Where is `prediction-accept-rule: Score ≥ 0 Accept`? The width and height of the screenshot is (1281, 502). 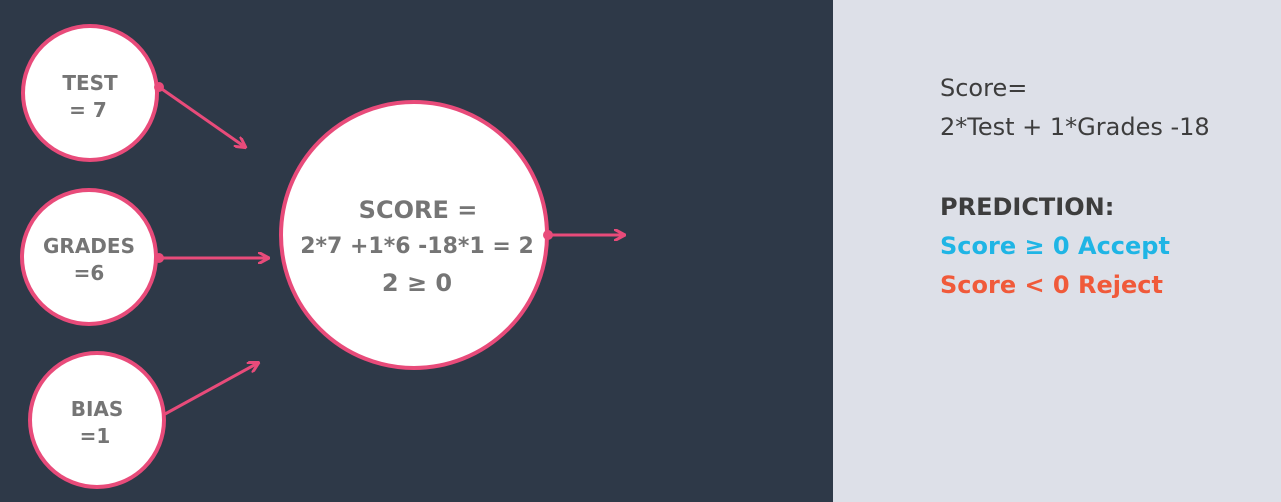 prediction-accept-rule: Score ≥ 0 Accept is located at coordinates (1055, 246).